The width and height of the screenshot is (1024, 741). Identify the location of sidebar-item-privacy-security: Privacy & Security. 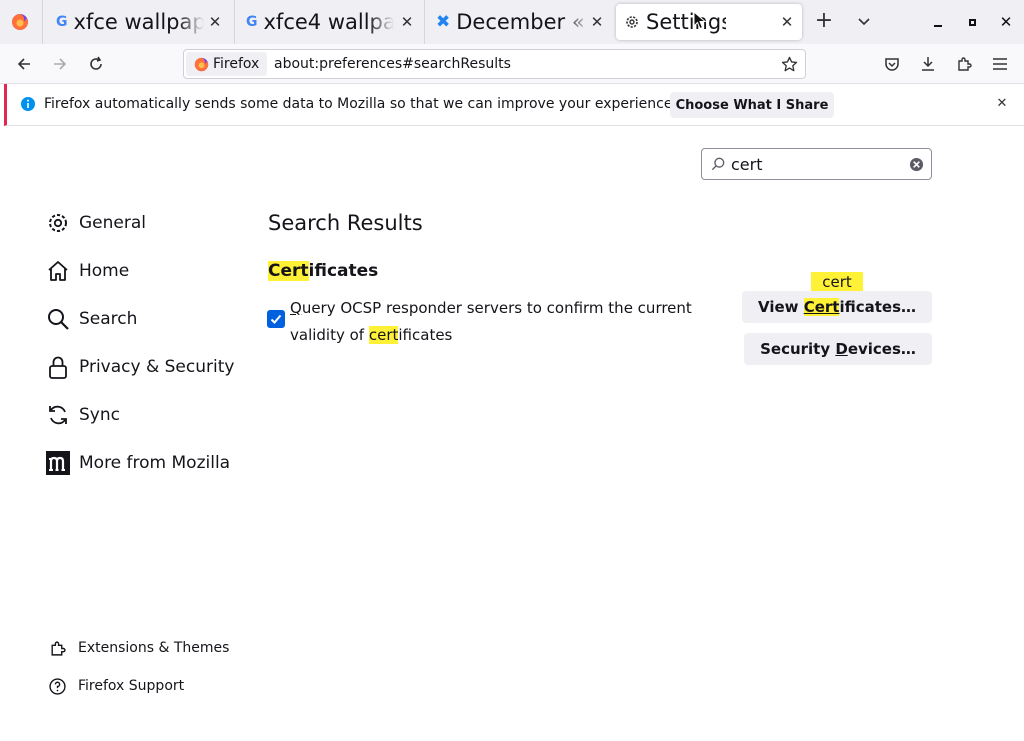
(139, 367).